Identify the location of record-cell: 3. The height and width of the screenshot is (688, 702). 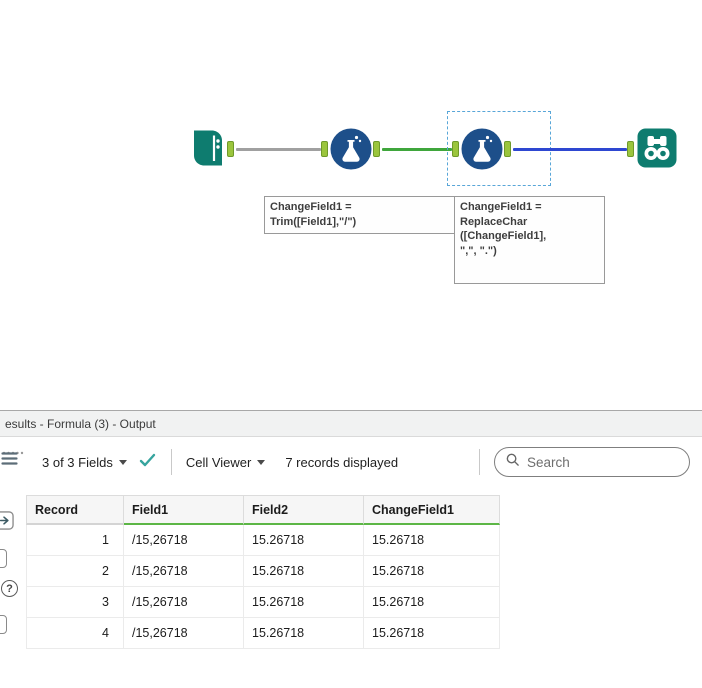
(75, 602).